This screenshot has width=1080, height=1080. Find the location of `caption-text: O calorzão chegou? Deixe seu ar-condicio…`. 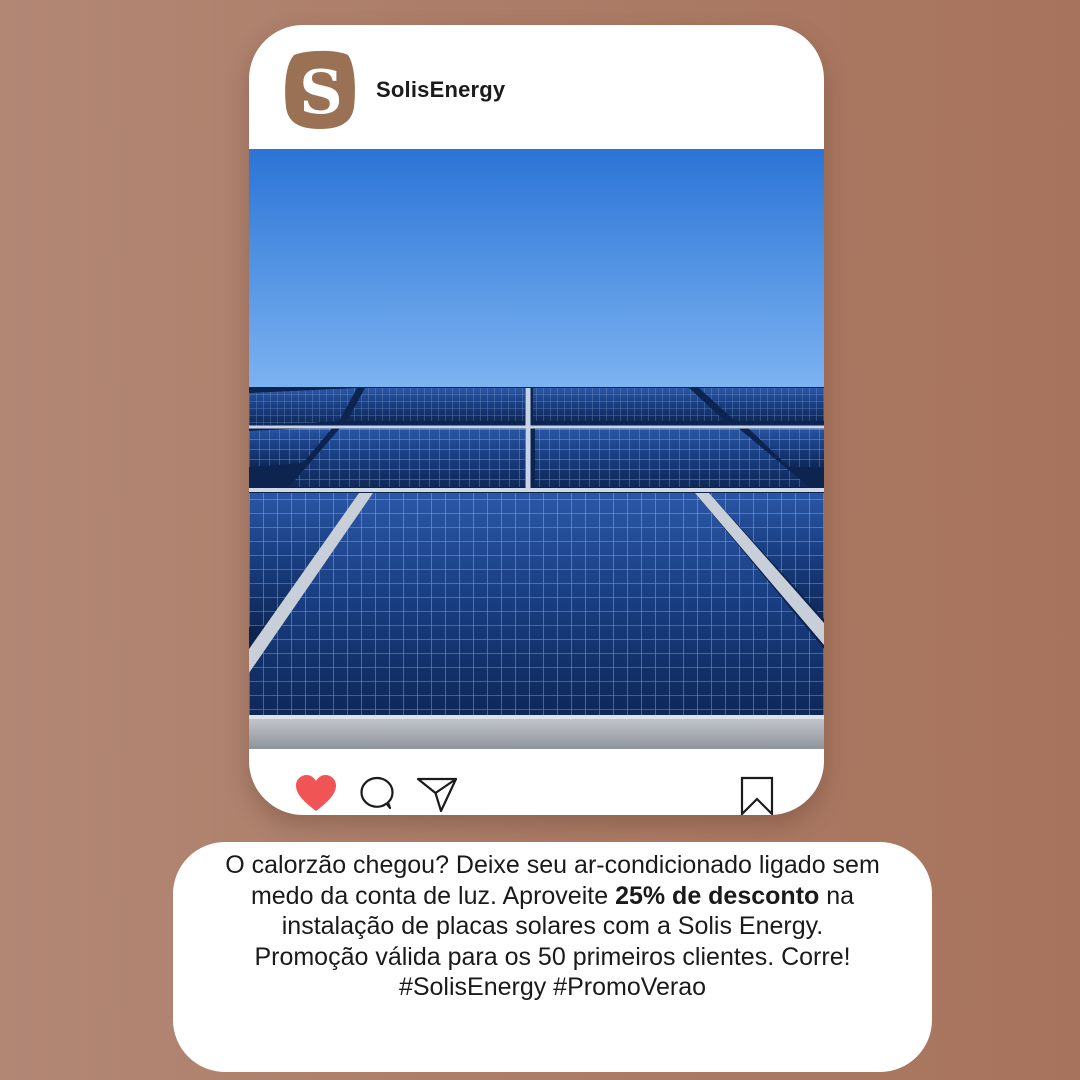

caption-text: O calorzão chegou? Deixe seu ar-condicio… is located at coordinates (552, 926).